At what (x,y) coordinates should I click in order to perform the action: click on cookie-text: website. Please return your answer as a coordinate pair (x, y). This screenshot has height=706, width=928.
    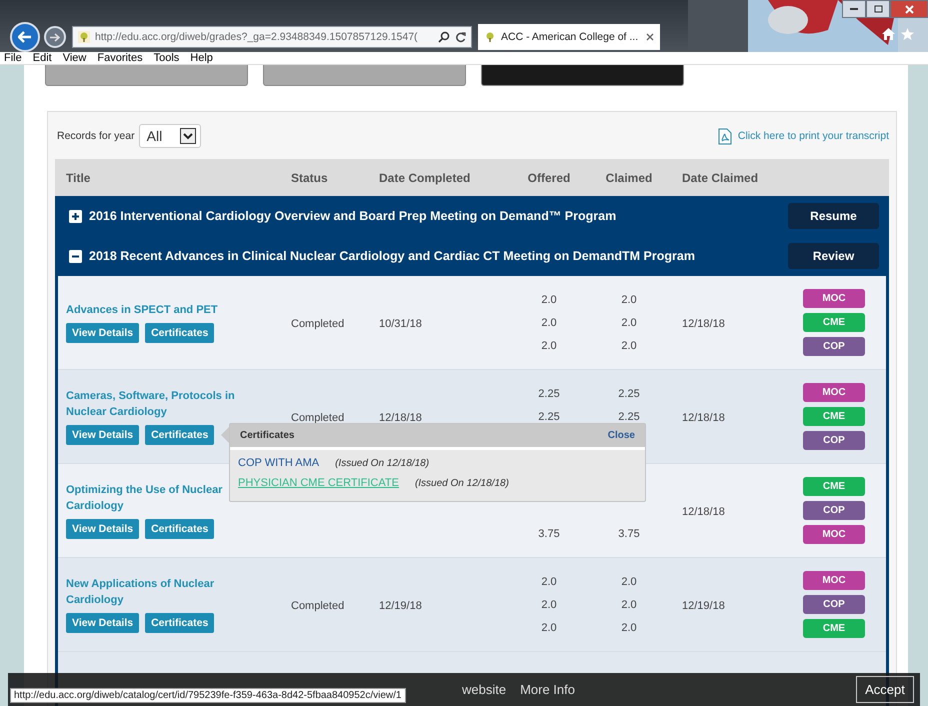
    Looking at the image, I should click on (484, 689).